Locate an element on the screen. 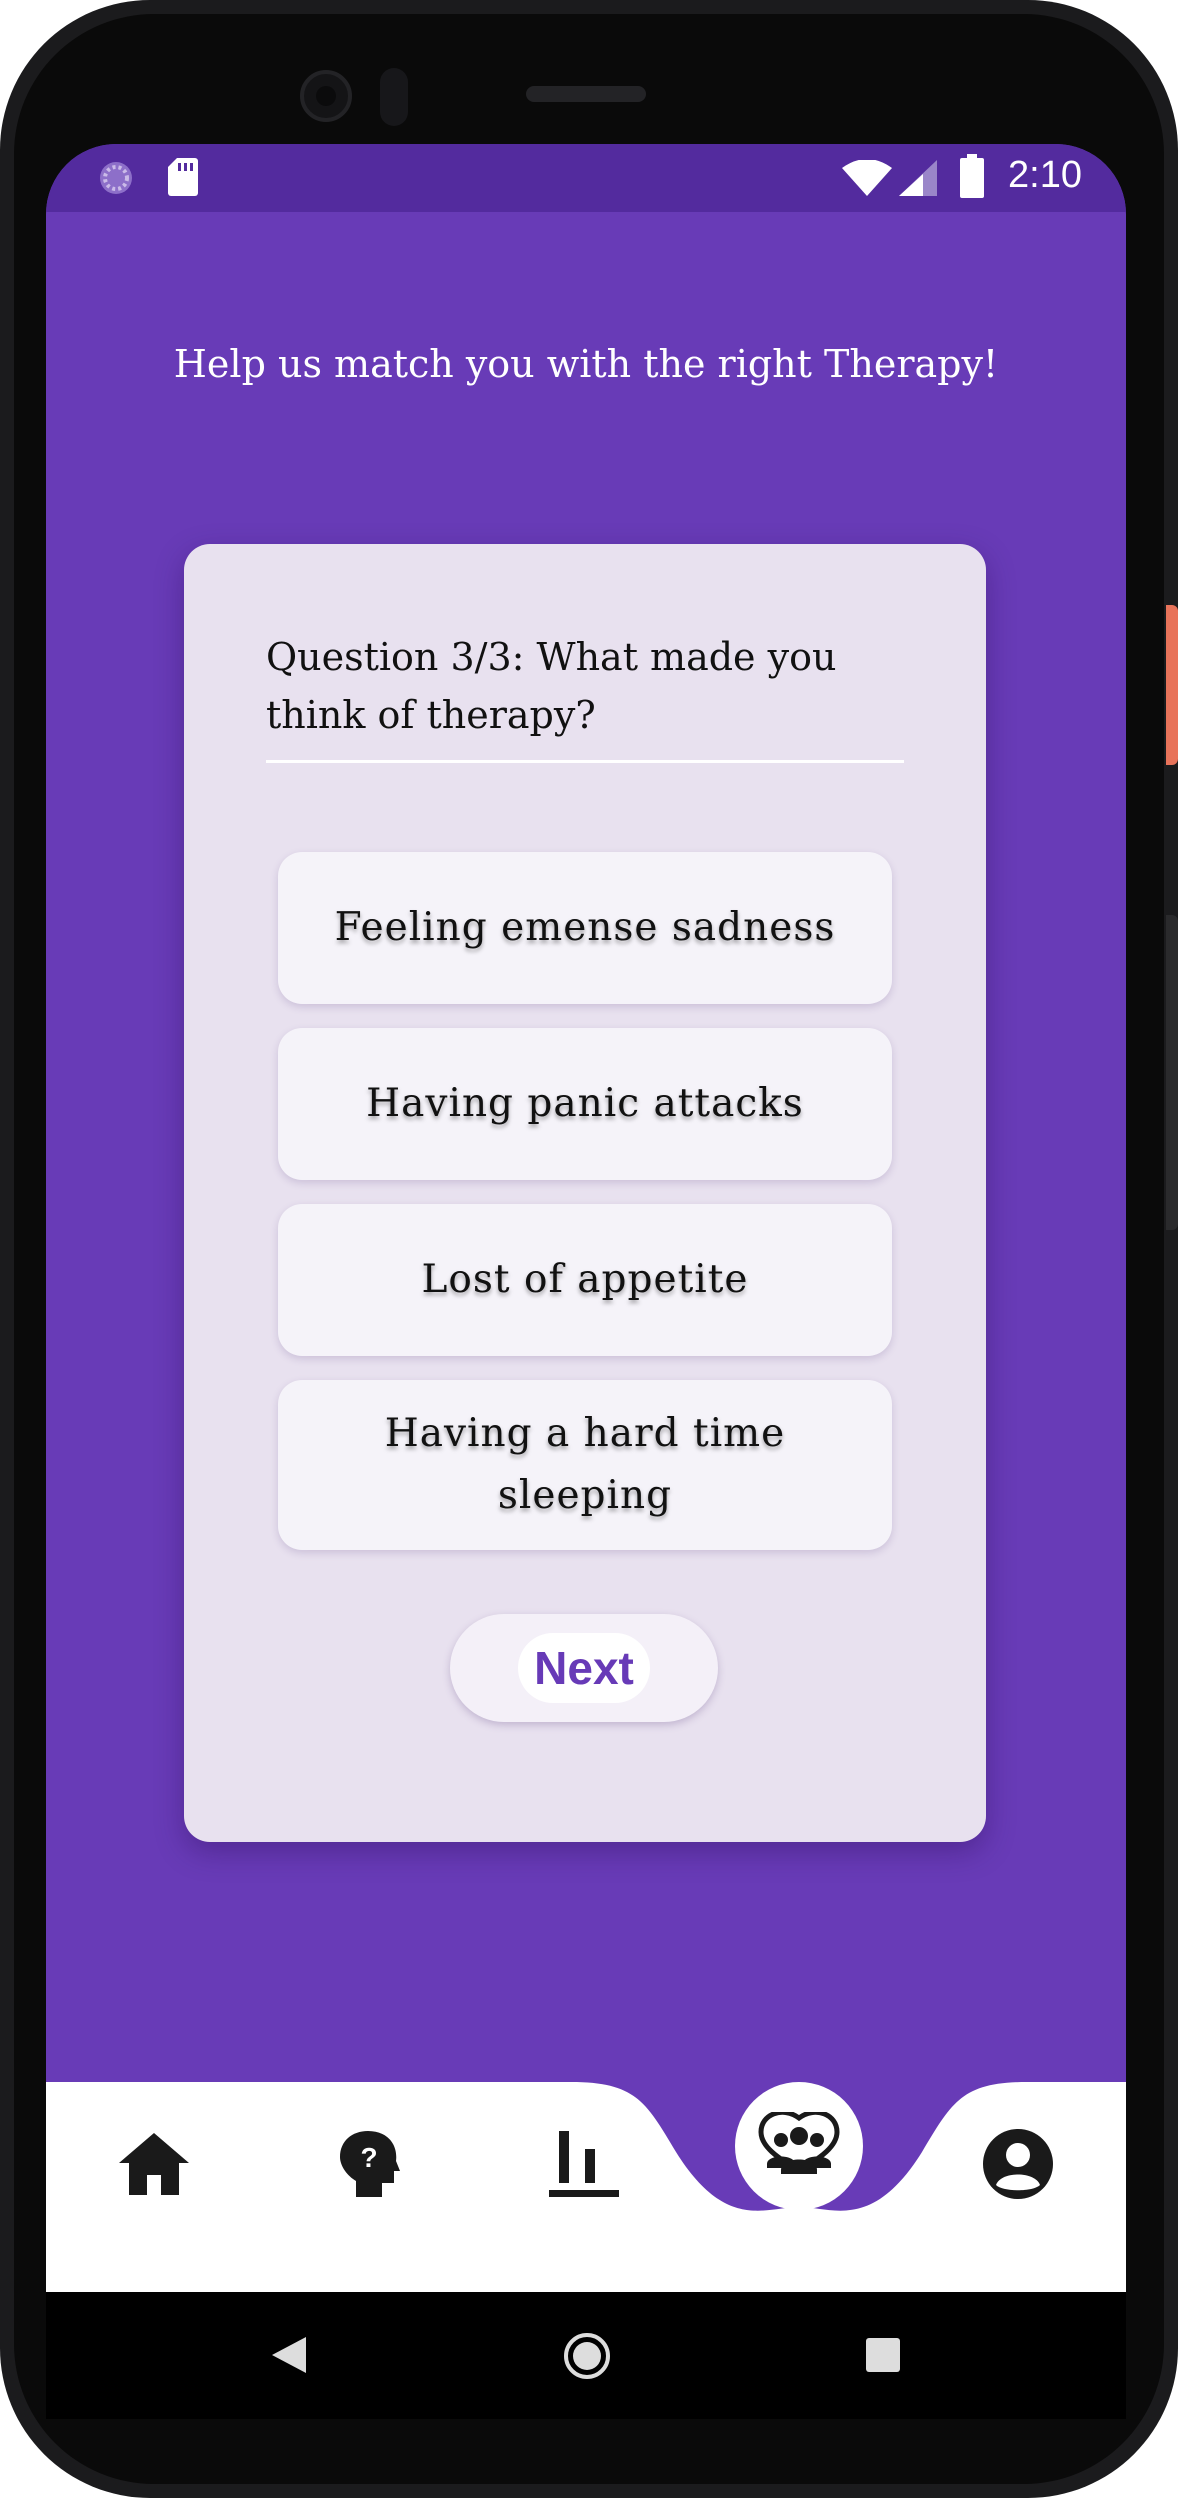  next-button-label: Next is located at coordinates (584, 1668).